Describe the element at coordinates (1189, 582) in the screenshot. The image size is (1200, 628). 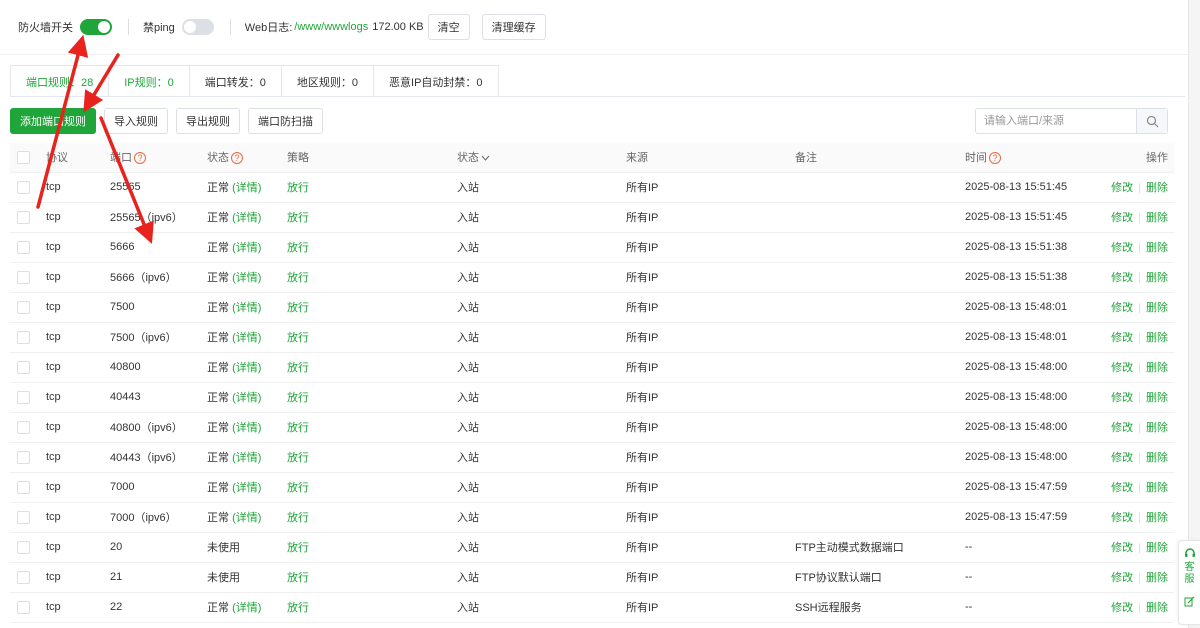
I see `customer-service-widget: 客服` at that location.